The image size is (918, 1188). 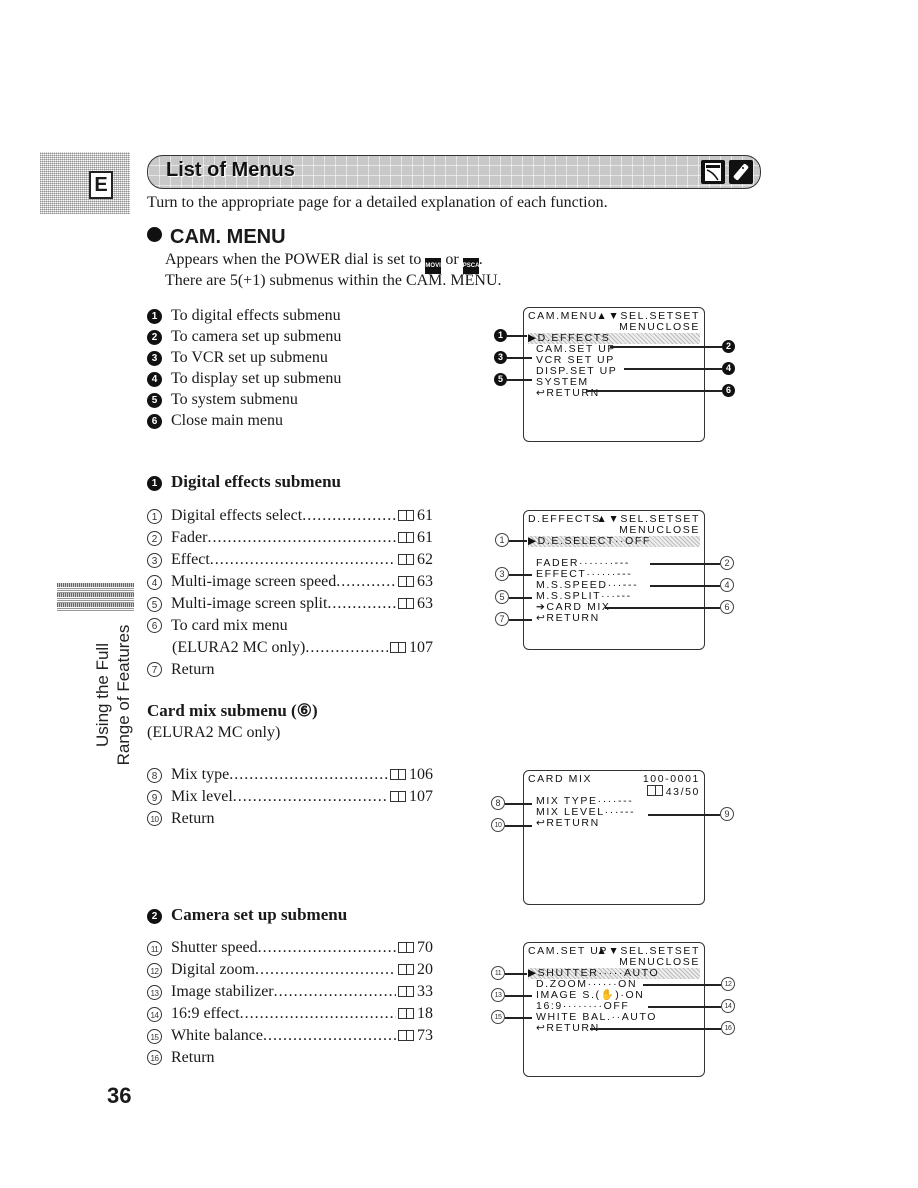 What do you see at coordinates (290, 626) in the screenshot?
I see `list-item: 6 To card mix menu` at bounding box center [290, 626].